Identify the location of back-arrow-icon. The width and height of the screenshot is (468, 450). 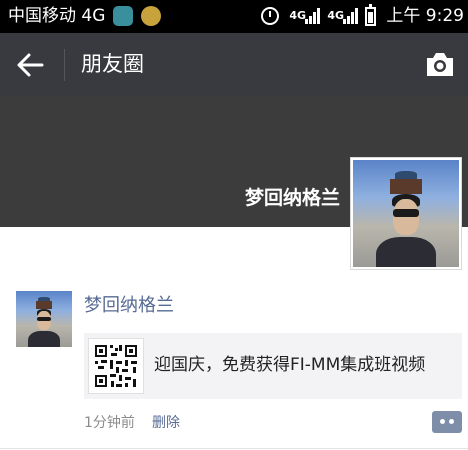
(30, 65).